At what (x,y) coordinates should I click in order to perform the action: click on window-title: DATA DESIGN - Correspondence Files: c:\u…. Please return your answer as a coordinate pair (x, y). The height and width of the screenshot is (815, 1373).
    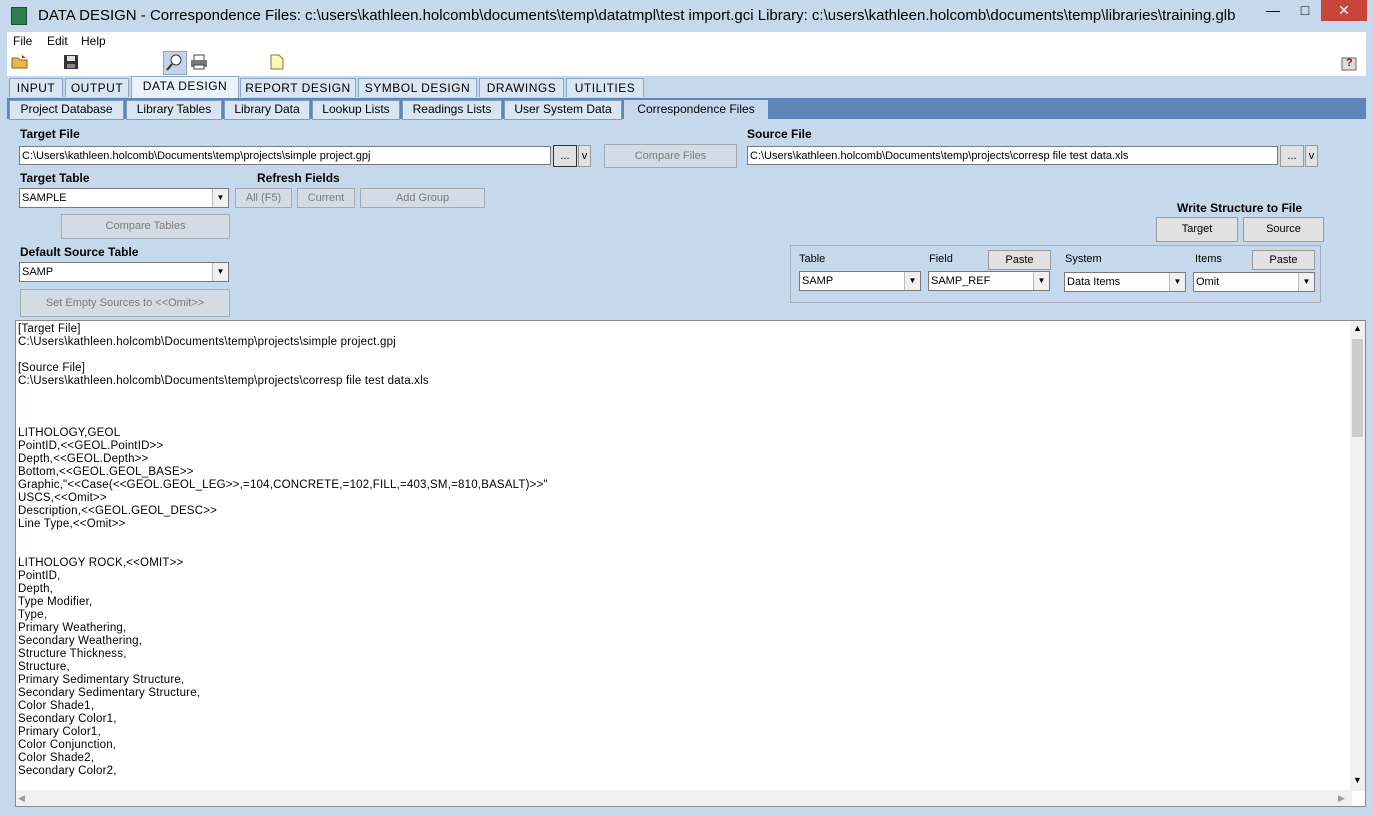
    Looking at the image, I should click on (637, 15).